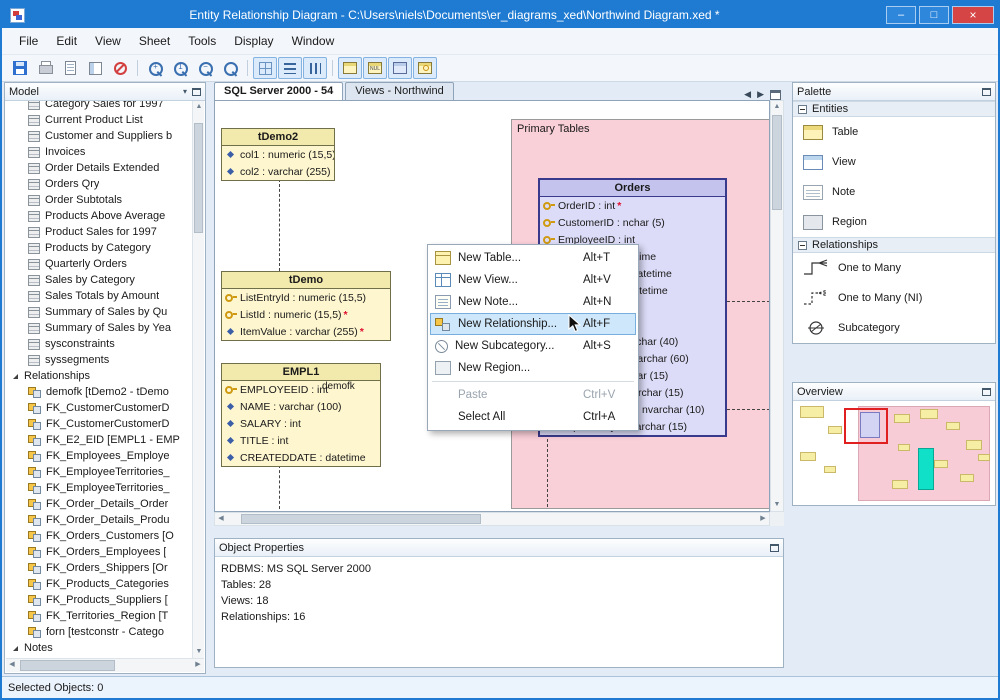 Image resolution: width=1000 pixels, height=700 pixels. Describe the element at coordinates (99, 264) in the screenshot. I see `tree-item-view: Quarterly Orders` at that location.